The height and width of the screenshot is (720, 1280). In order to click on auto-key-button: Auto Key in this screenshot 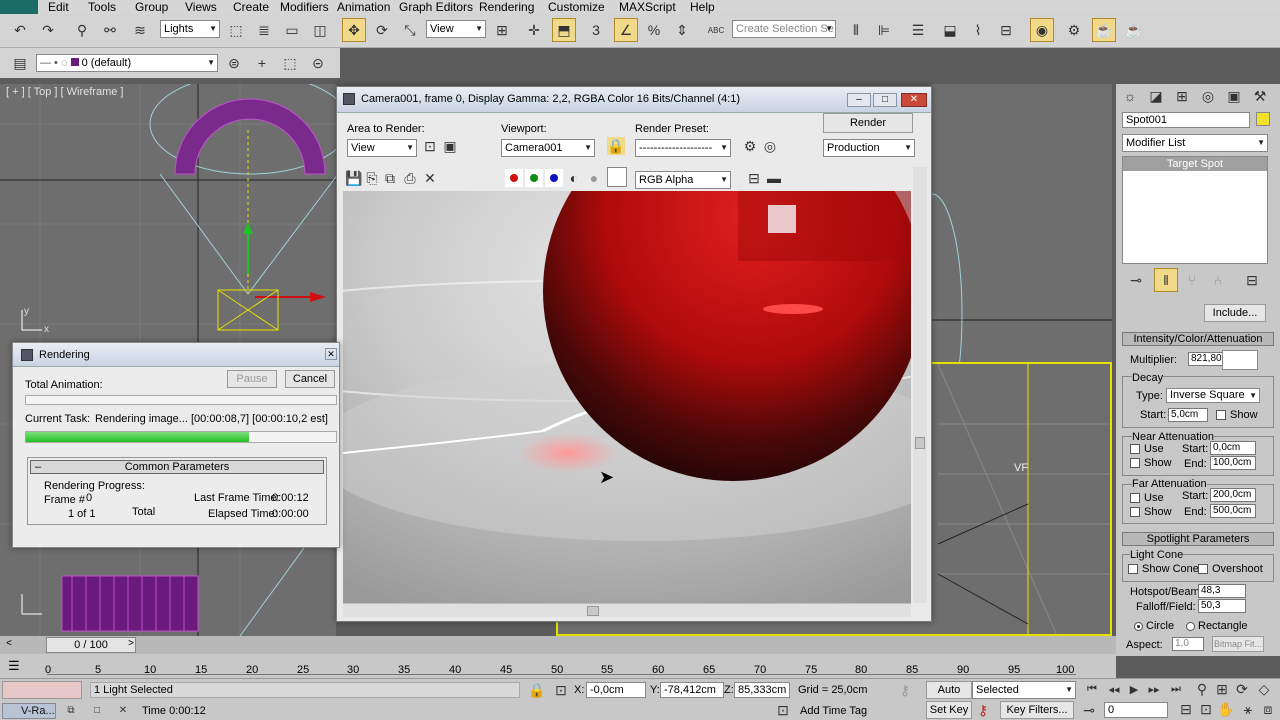, I will do `click(949, 696)`.